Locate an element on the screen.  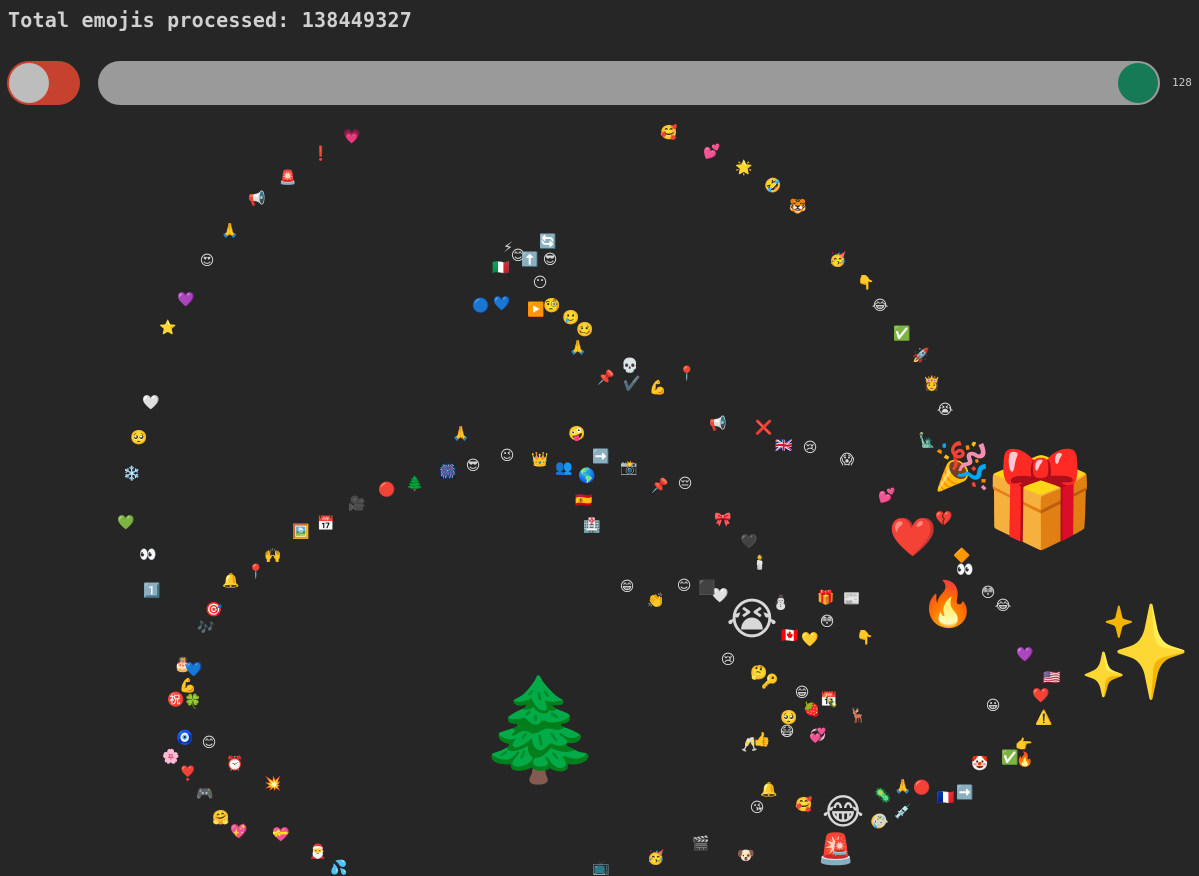
emoji-particle: 📰 is located at coordinates (852, 599).